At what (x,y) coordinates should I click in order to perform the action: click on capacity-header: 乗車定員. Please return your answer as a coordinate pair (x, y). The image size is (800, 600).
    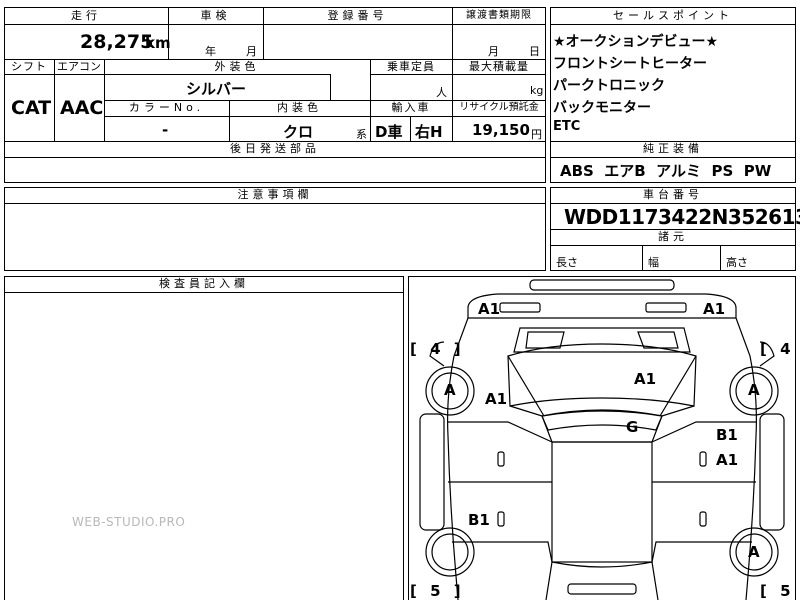
    Looking at the image, I should click on (411, 66).